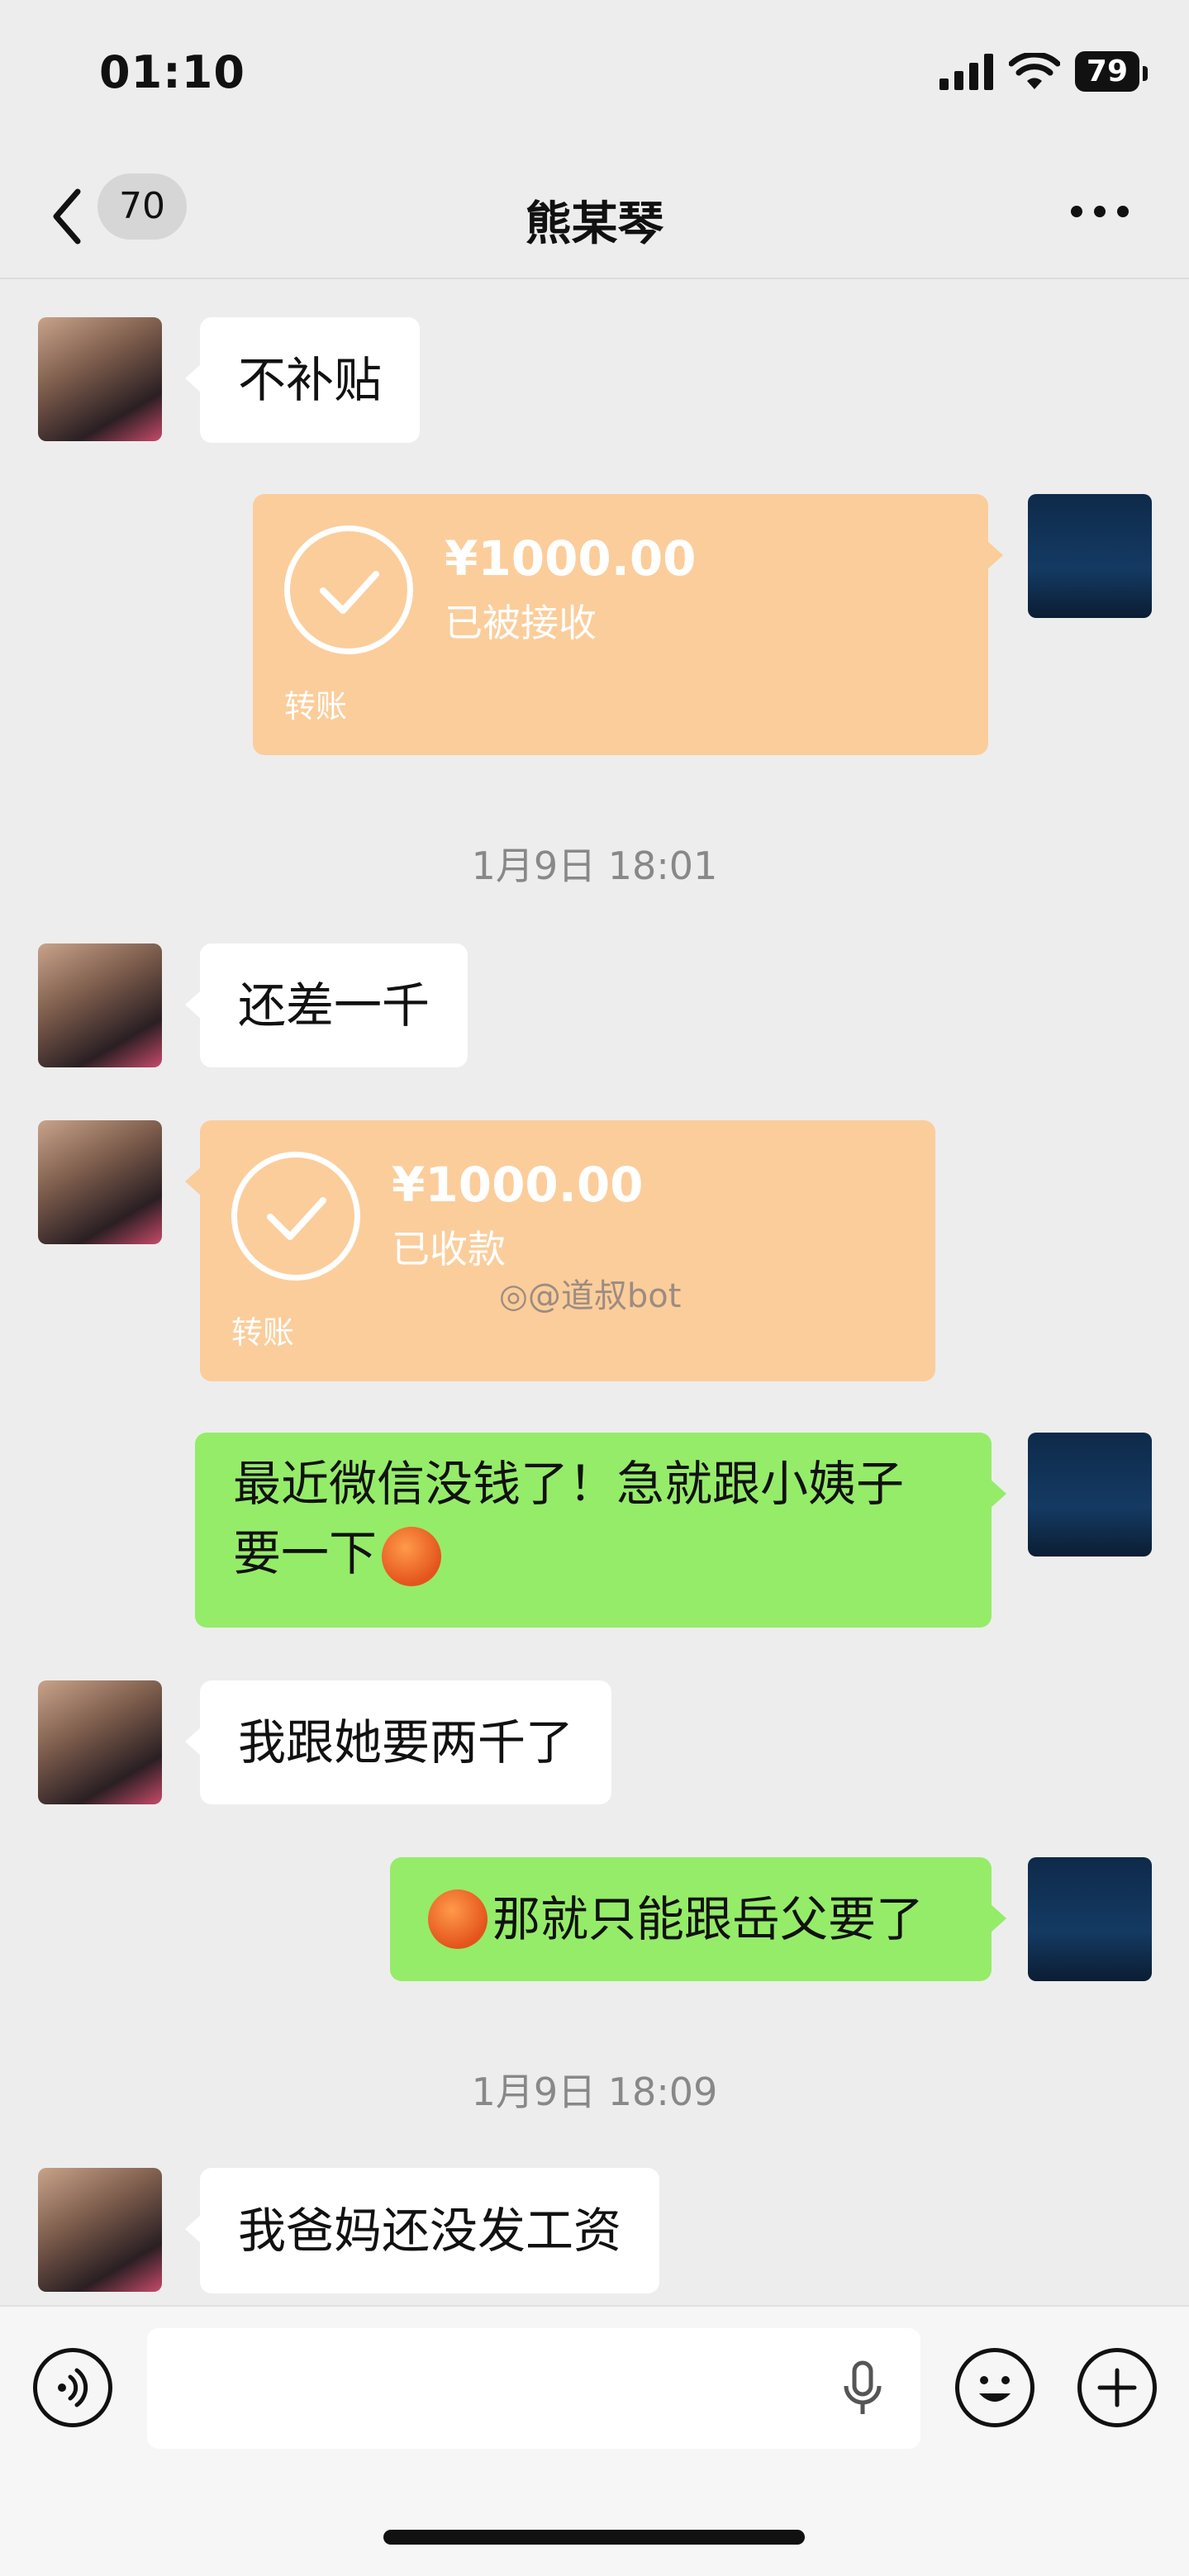  I want to click on transfer-card-received: ¥1000.00 已收款 转账, so click(560, 1250).